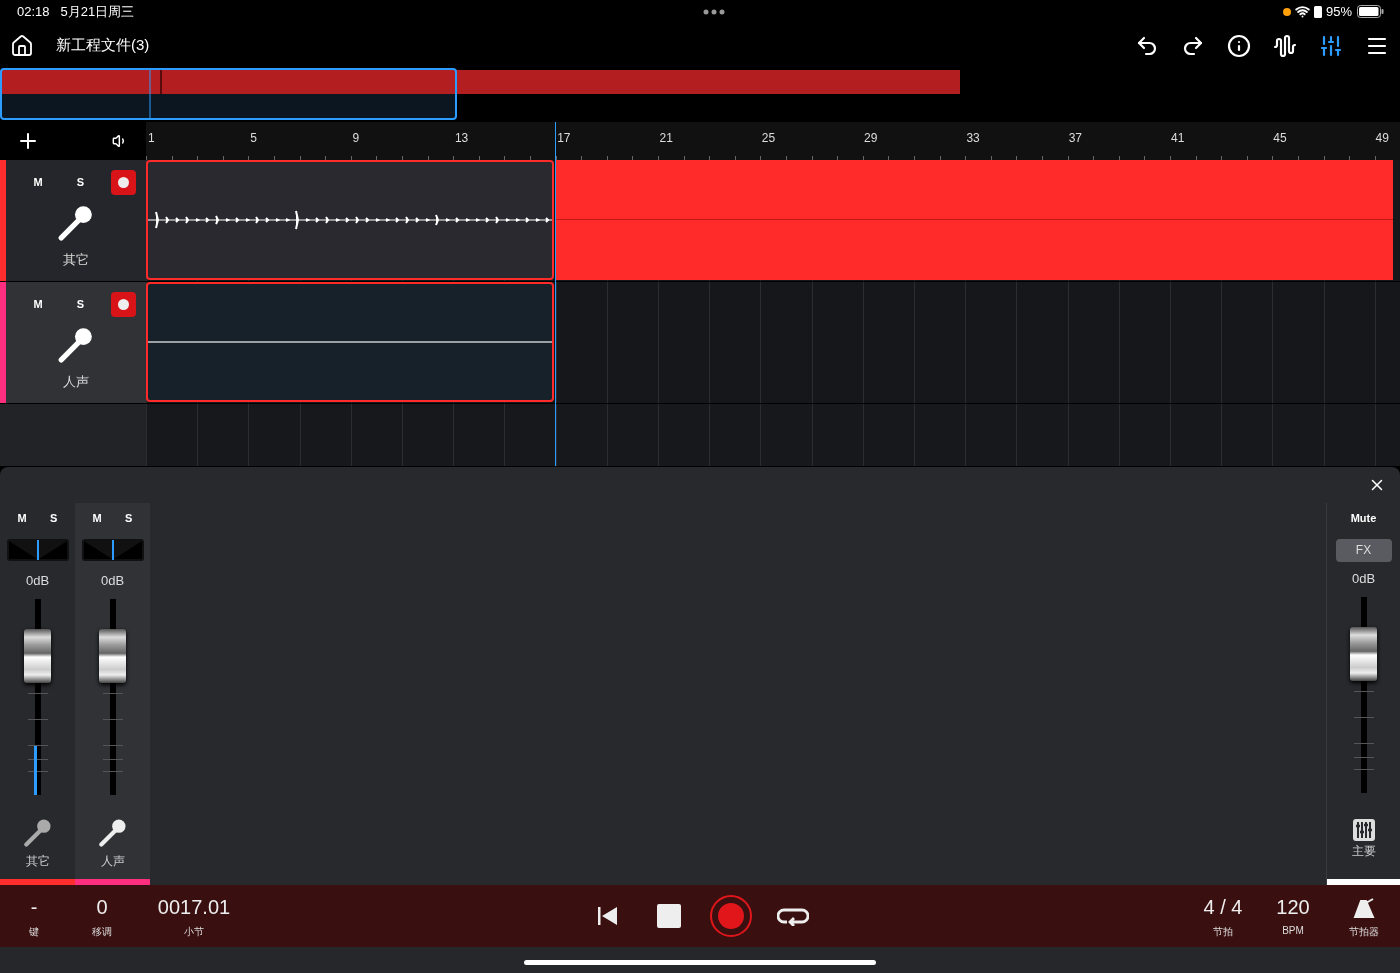  I want to click on bar-number: 17, so click(564, 138).